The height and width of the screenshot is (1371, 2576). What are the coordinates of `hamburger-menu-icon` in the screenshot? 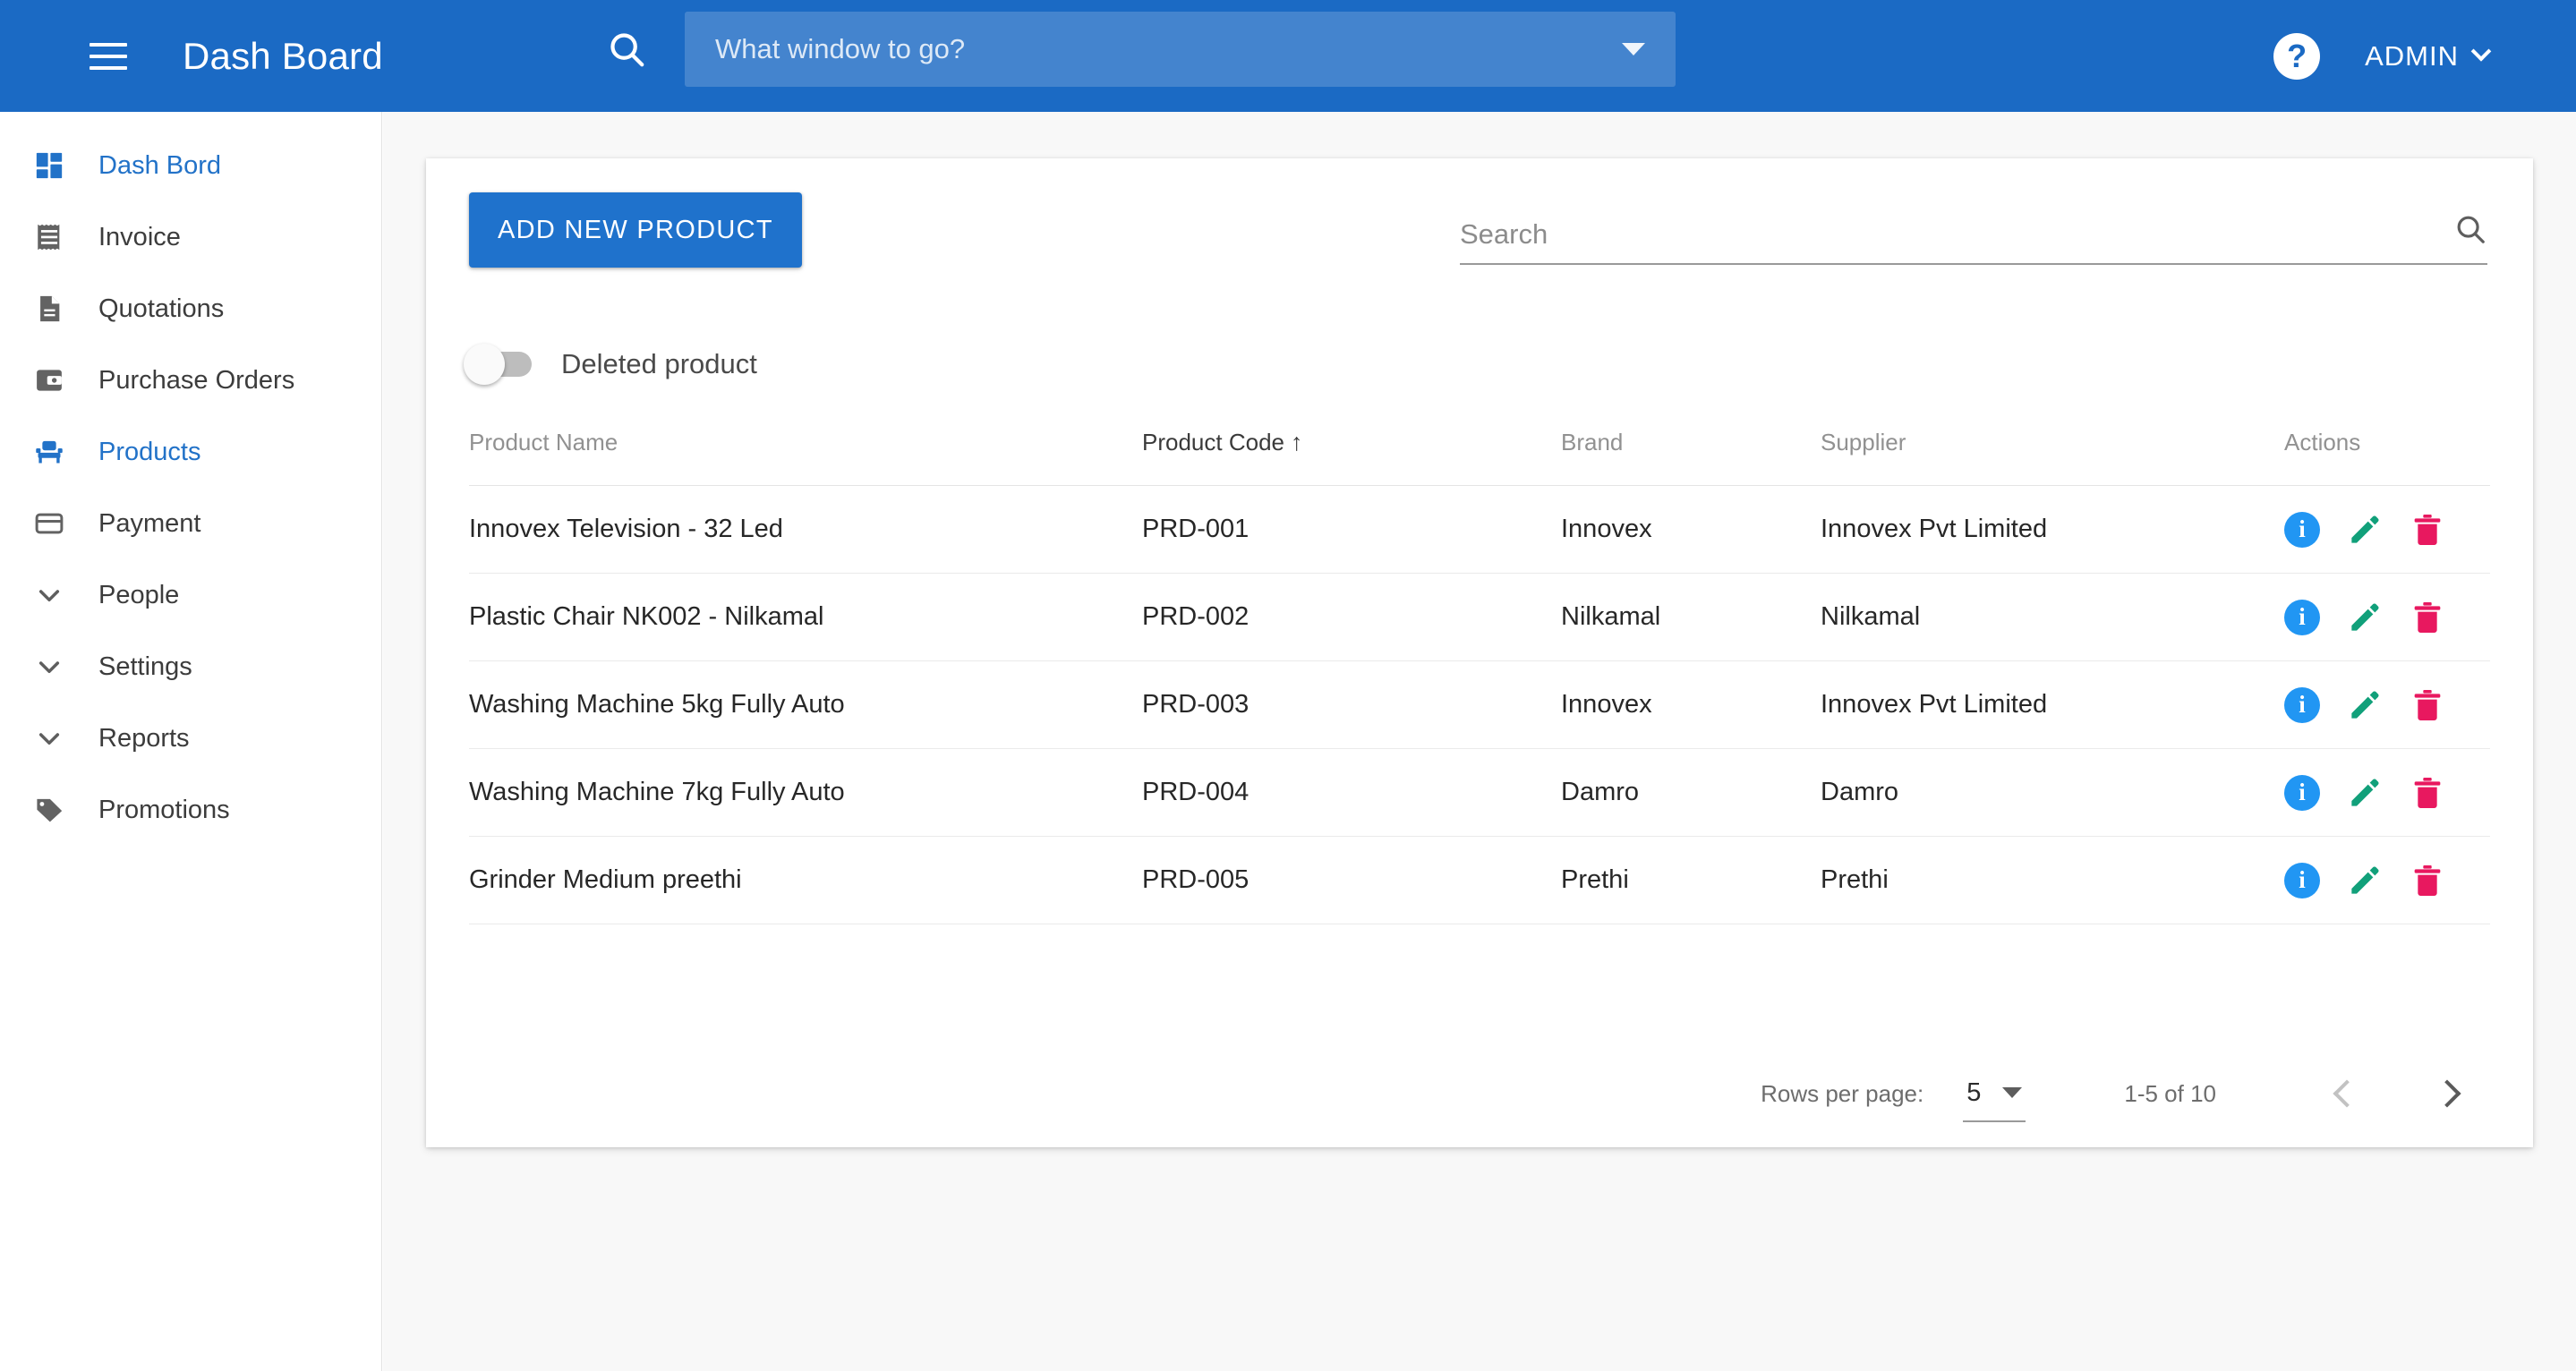 It's located at (108, 56).